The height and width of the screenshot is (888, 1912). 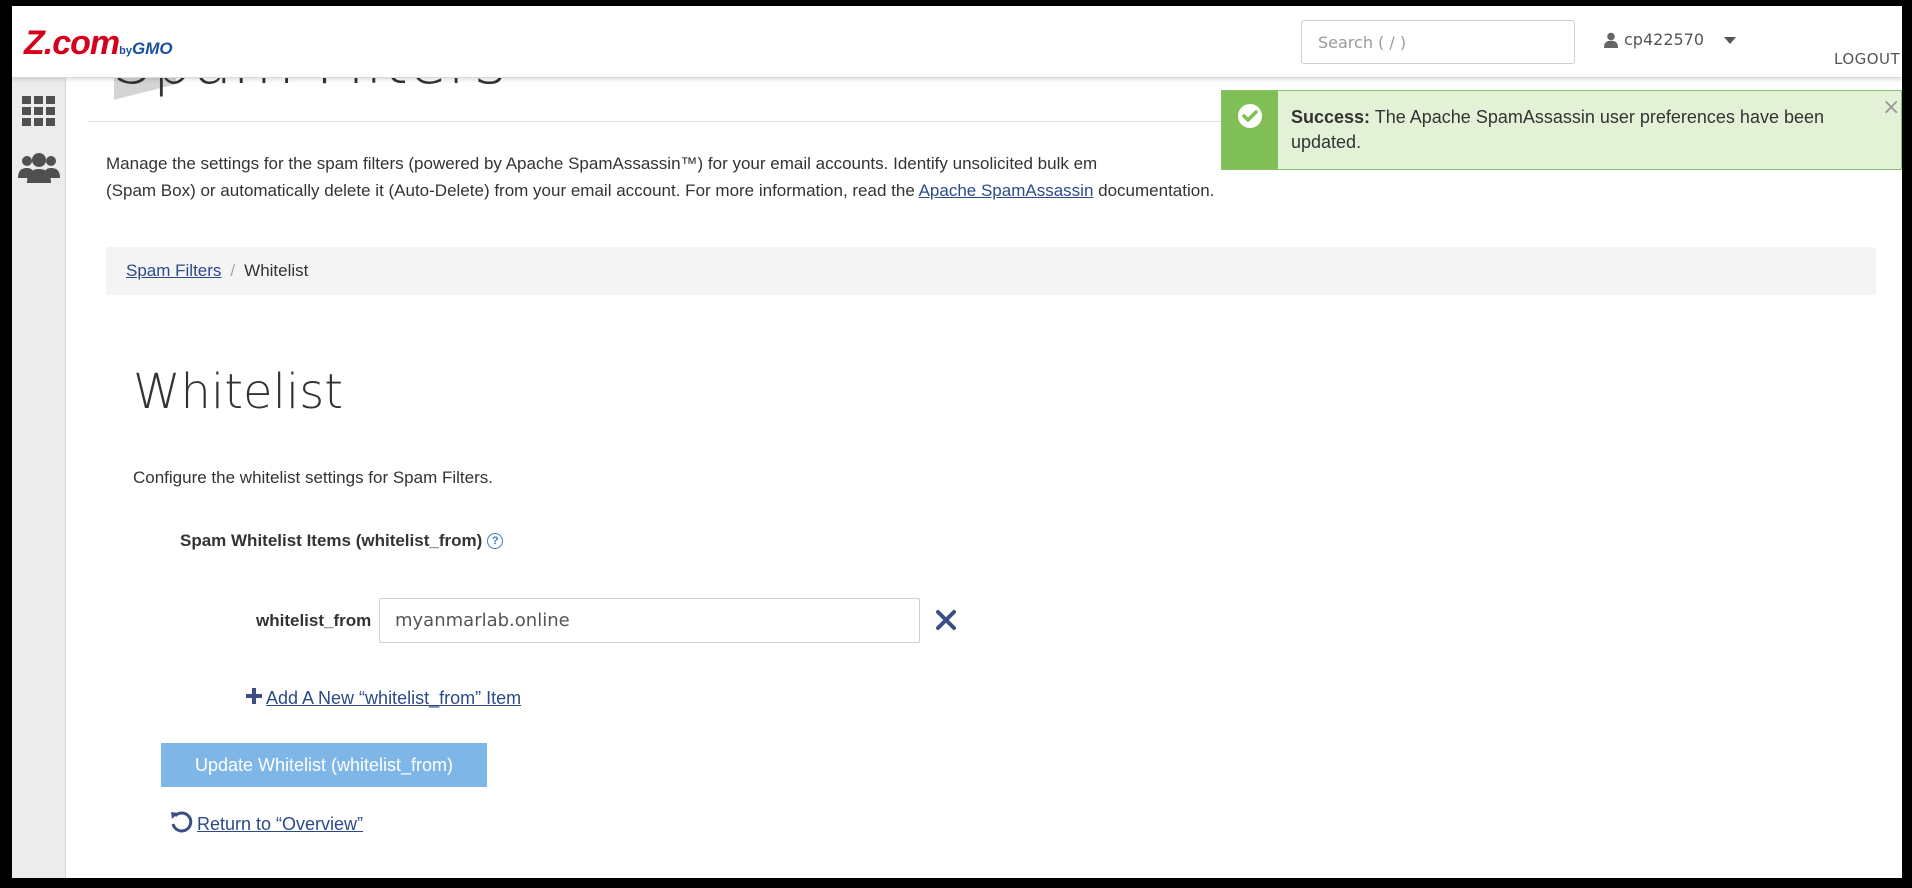 What do you see at coordinates (314, 620) in the screenshot?
I see `whitelist-row-label: whitelist_from` at bounding box center [314, 620].